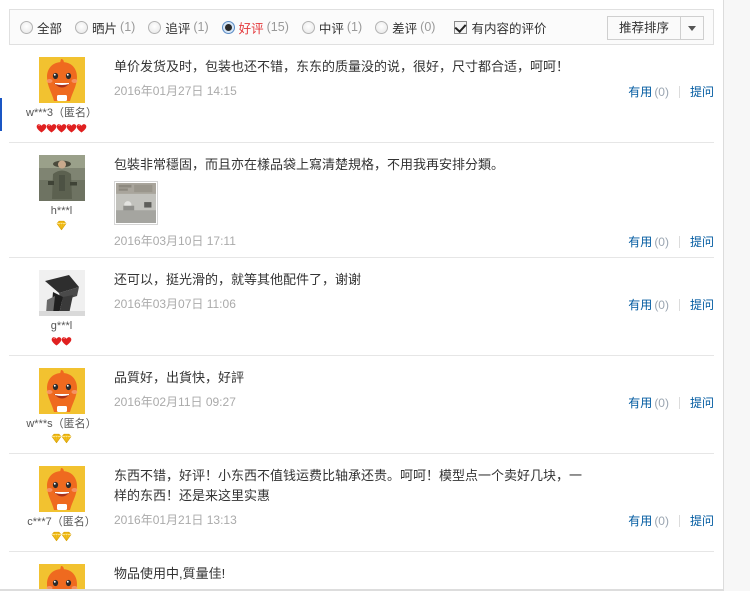 Image resolution: width=750 pixels, height=591 pixels. I want to click on review-user: w***3（匿名）, so click(61, 94).